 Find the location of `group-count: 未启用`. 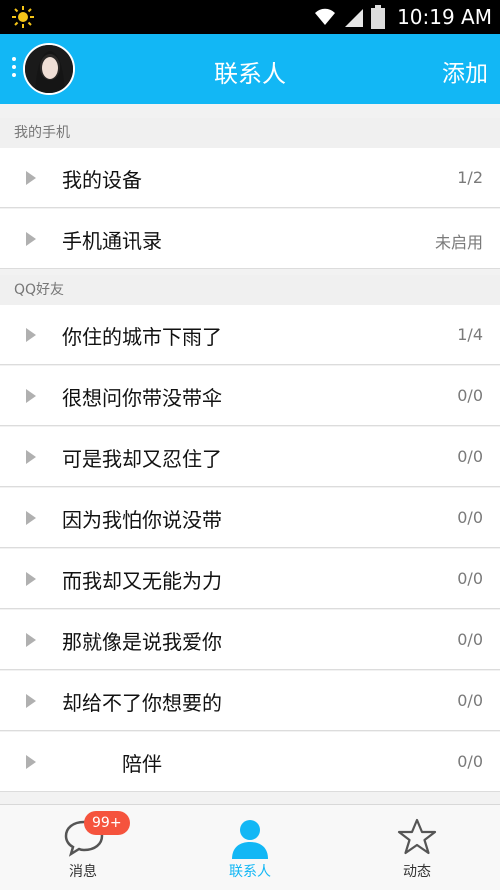

group-count: 未启用 is located at coordinates (458, 242).